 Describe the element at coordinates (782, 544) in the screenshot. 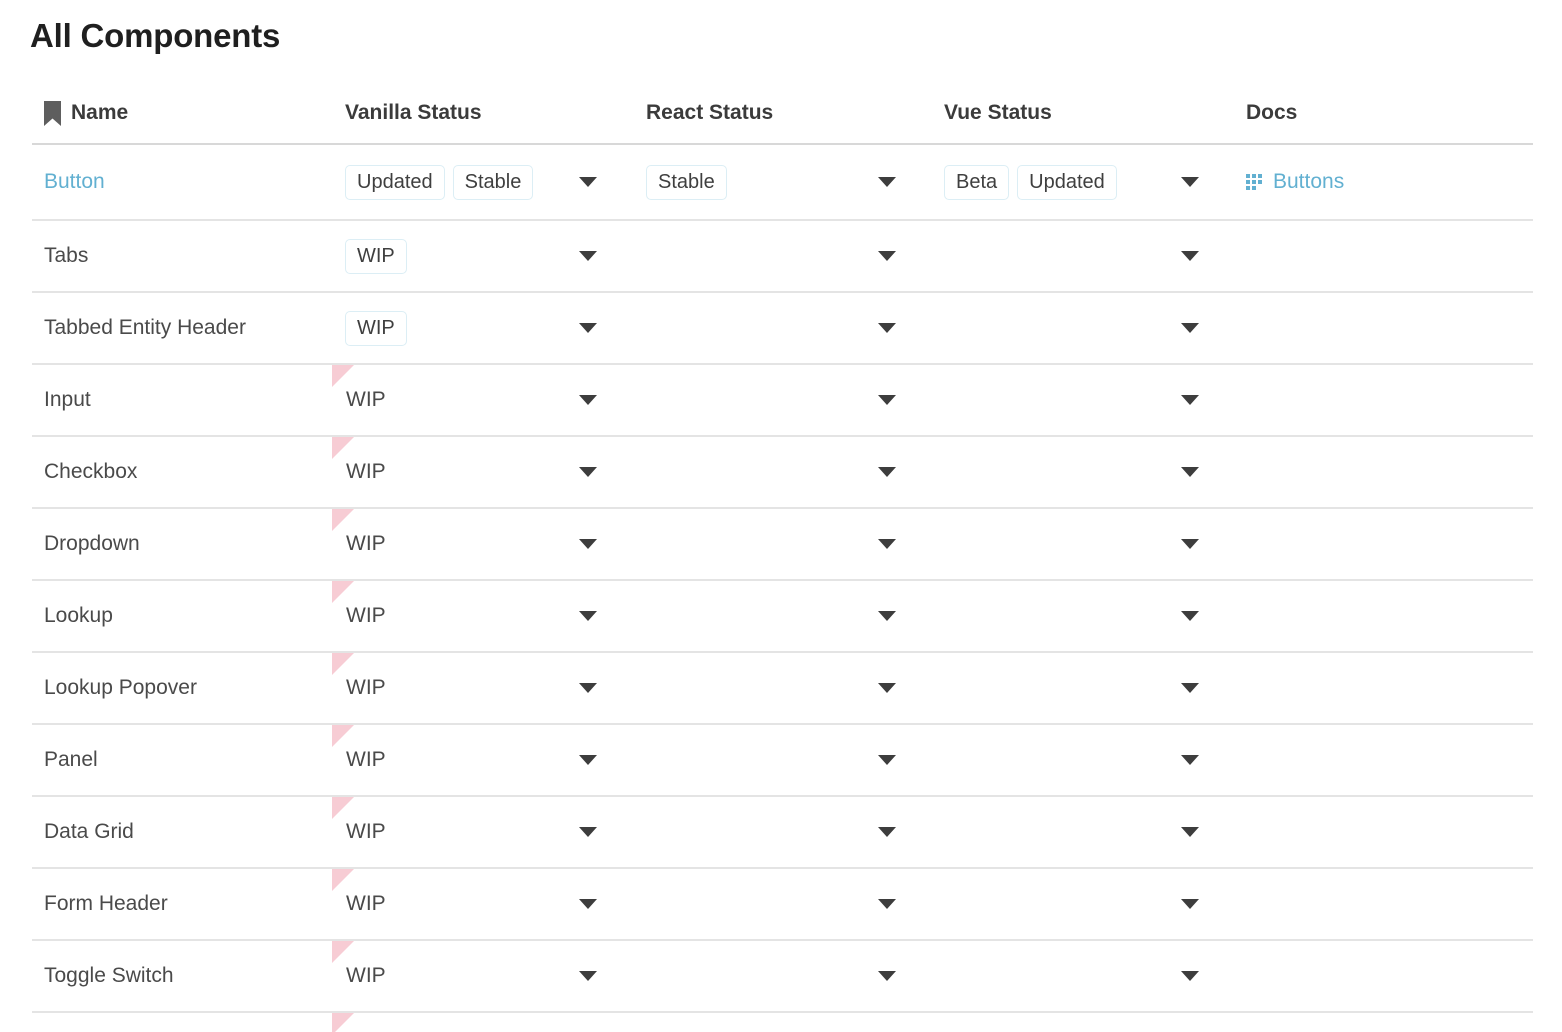

I see `table-row: Dropdown WIP` at that location.